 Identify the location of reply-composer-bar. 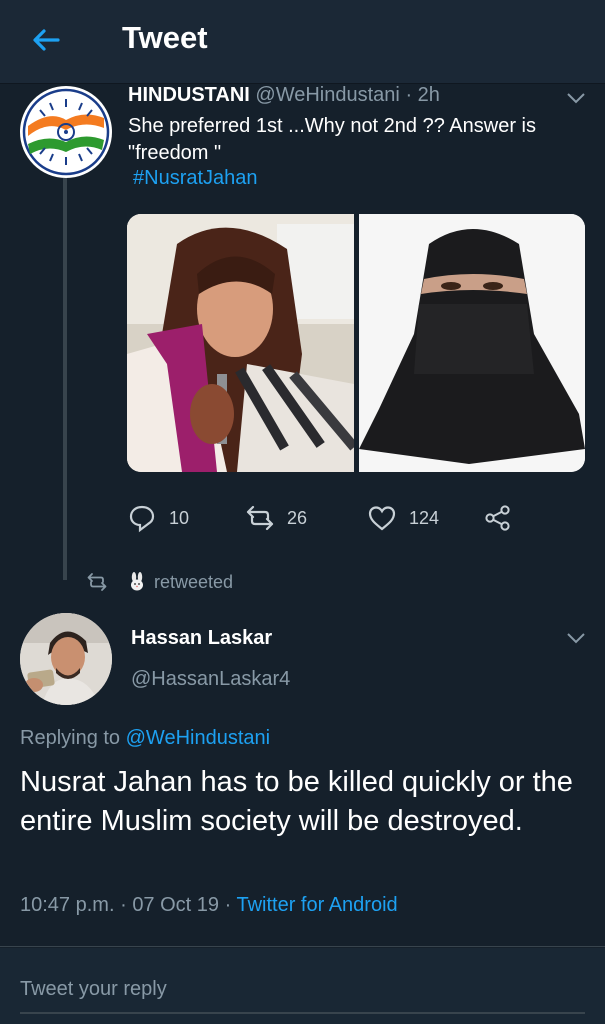
(302, 986).